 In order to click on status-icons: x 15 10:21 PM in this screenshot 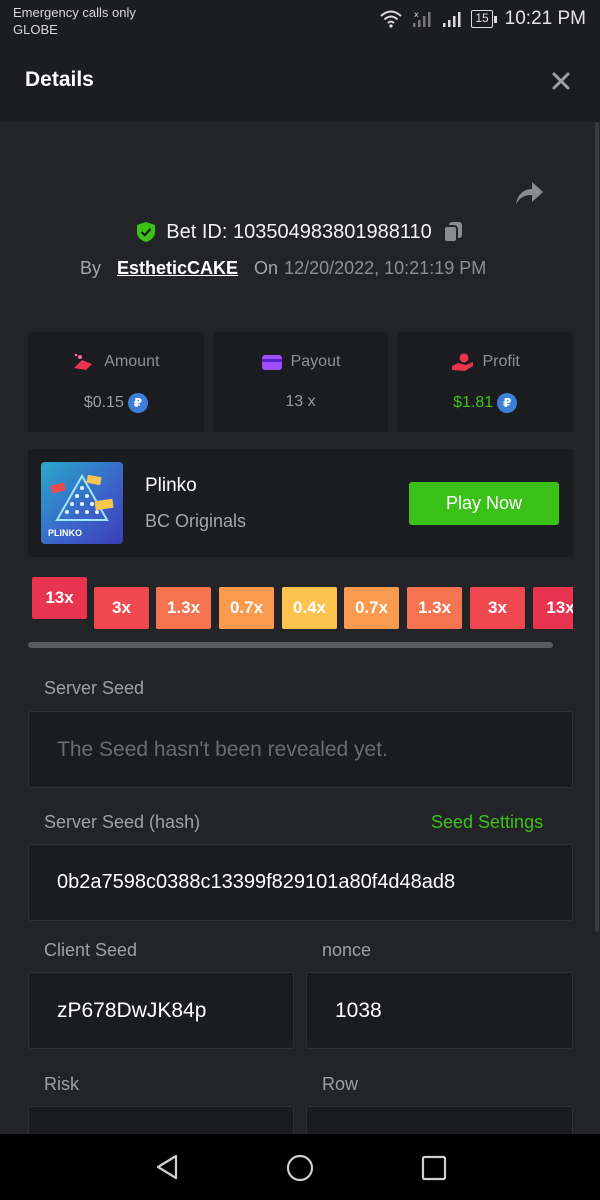, I will do `click(482, 19)`.